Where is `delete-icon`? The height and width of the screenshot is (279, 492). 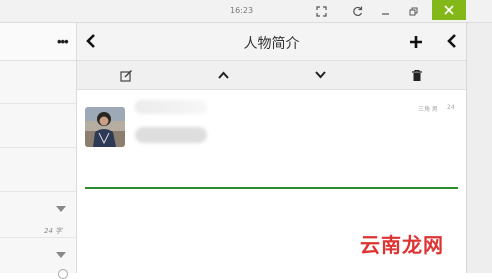
delete-icon is located at coordinates (417, 75).